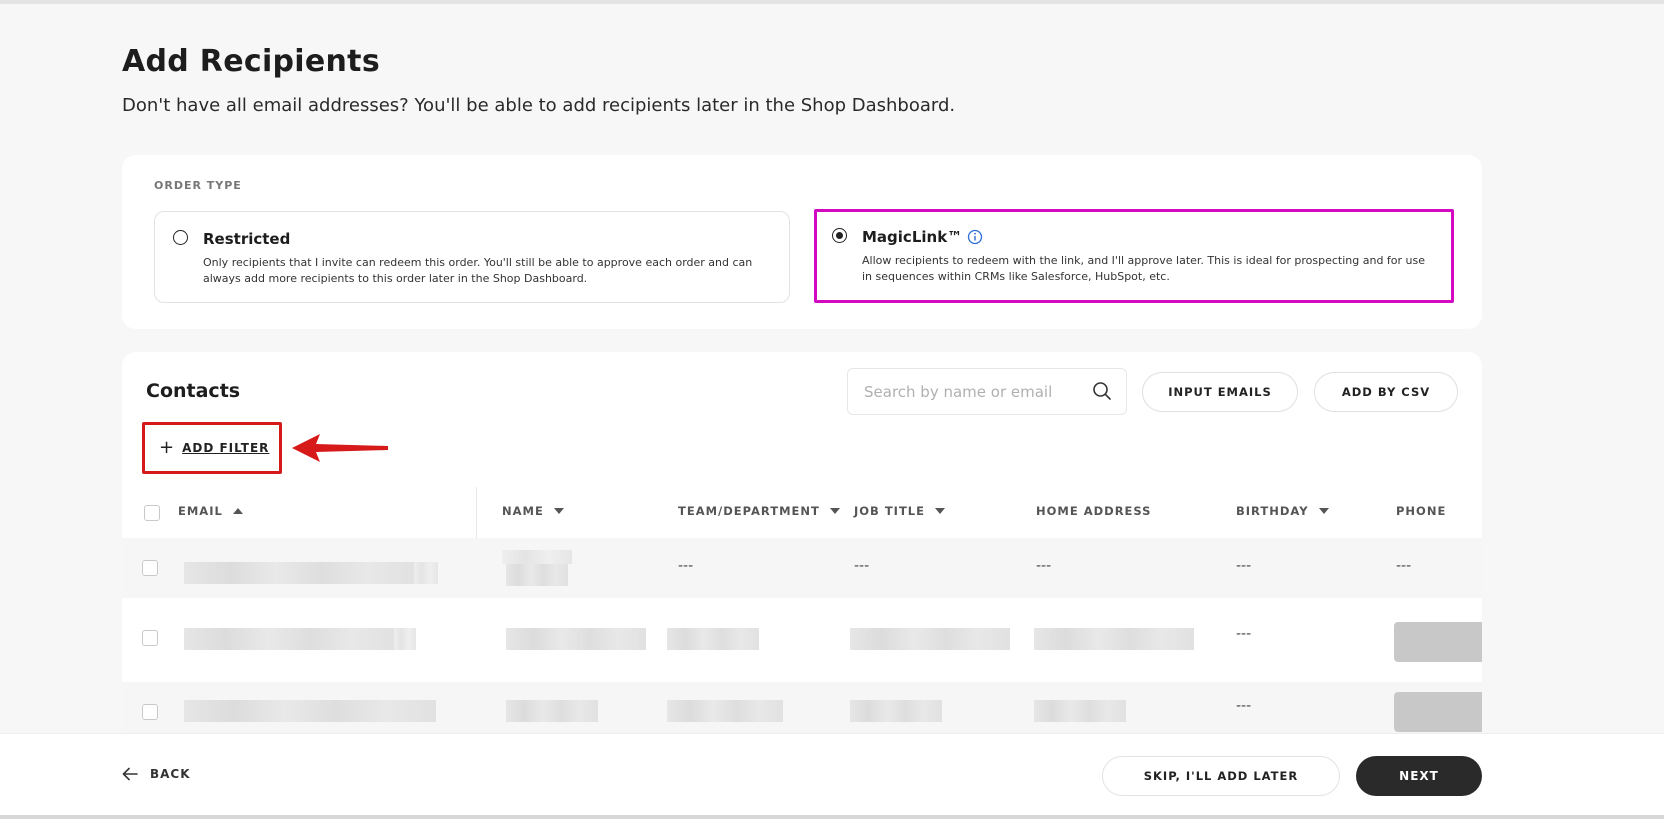 This screenshot has height=819, width=1664. I want to click on add-filter-highlight: + ADD FILTER, so click(212, 448).